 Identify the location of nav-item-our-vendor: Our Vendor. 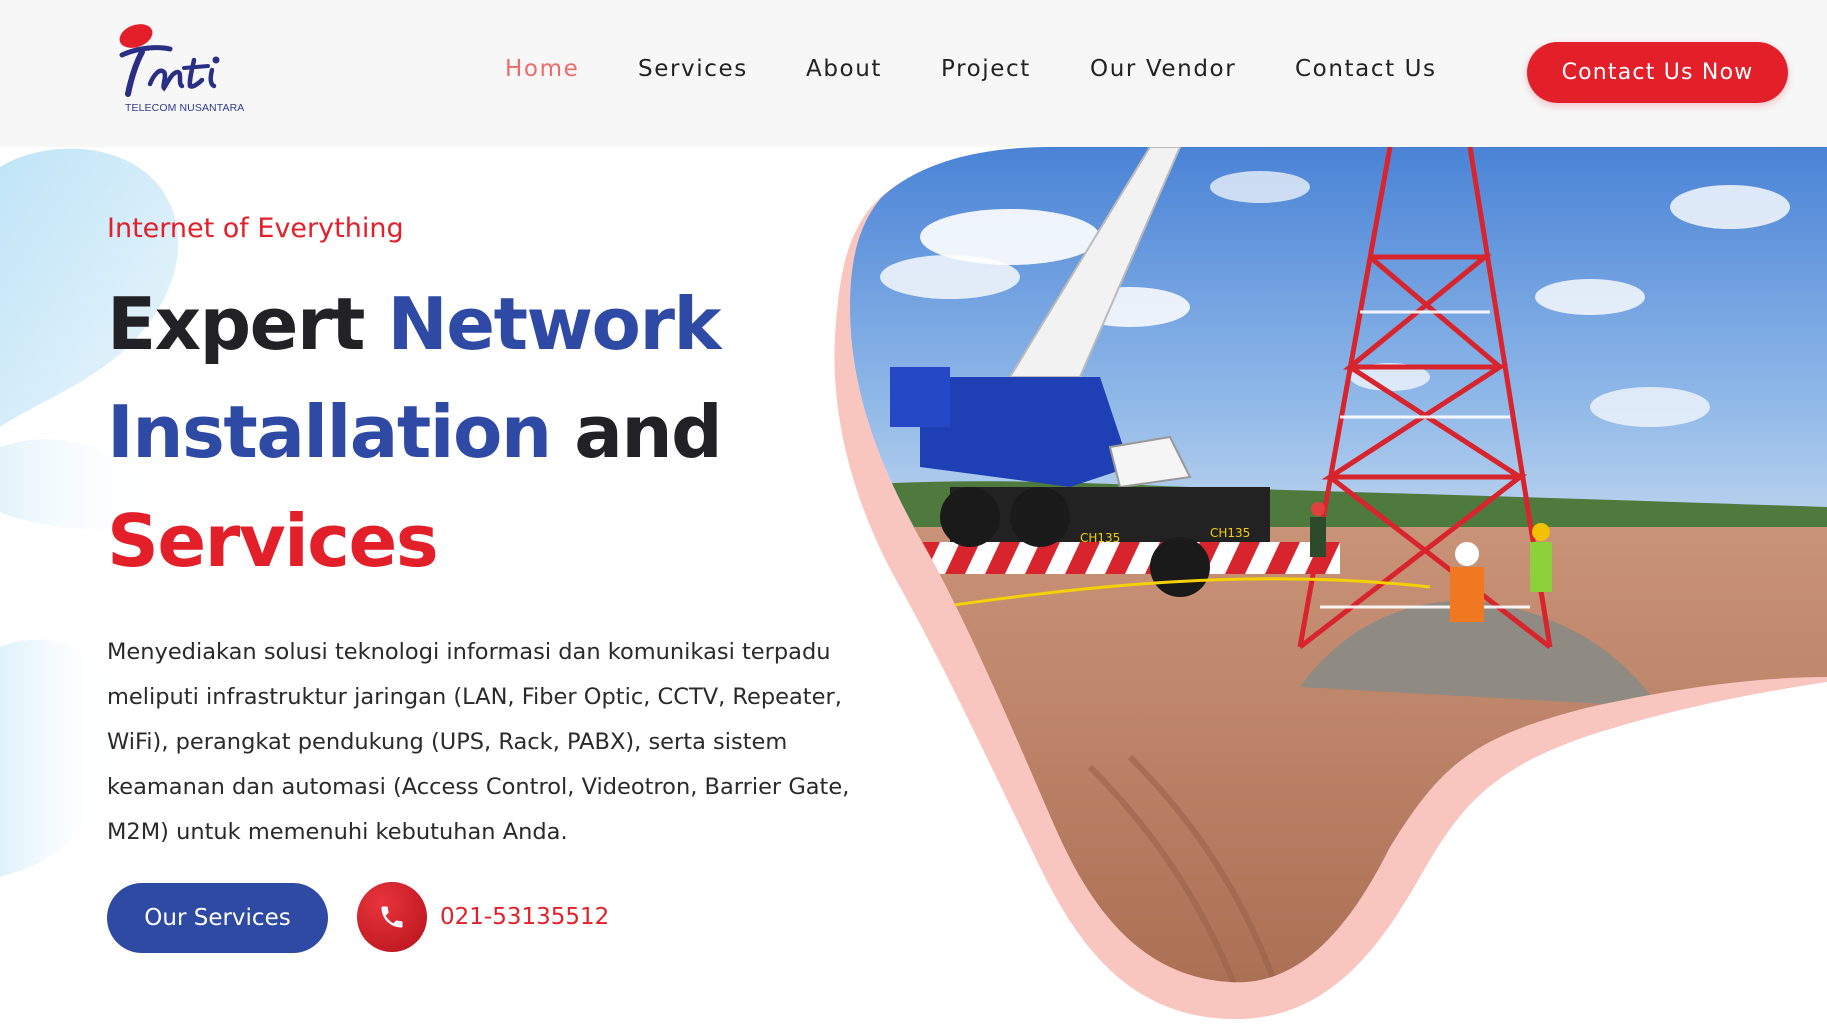
(1163, 69).